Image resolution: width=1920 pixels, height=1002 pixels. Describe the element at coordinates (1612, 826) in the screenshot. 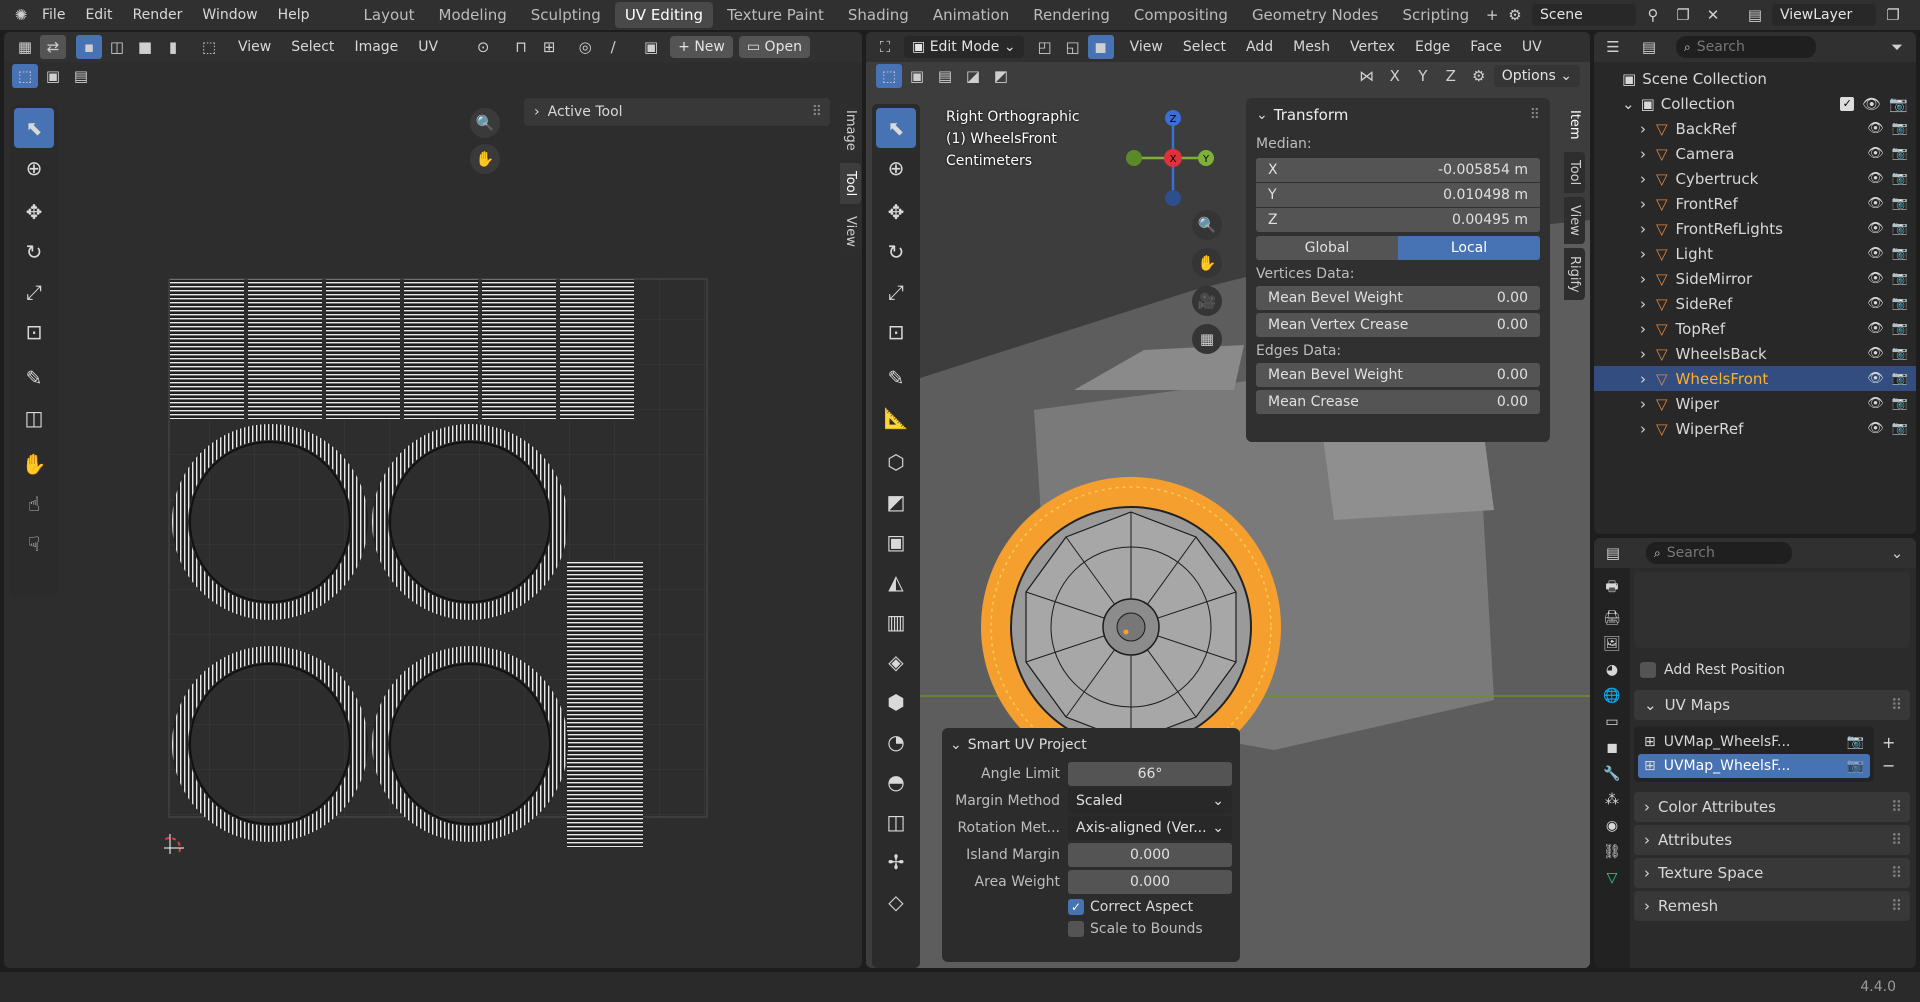

I see `physics-tab-icon: ◉` at that location.